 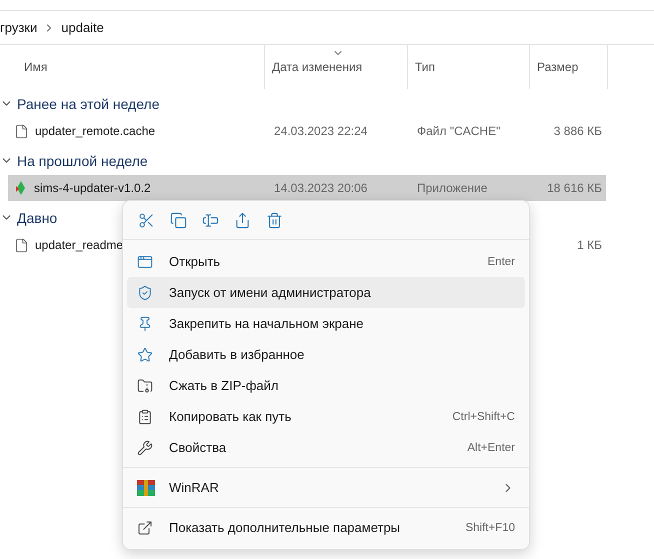 I want to click on group-title: Давно, so click(x=37, y=218).